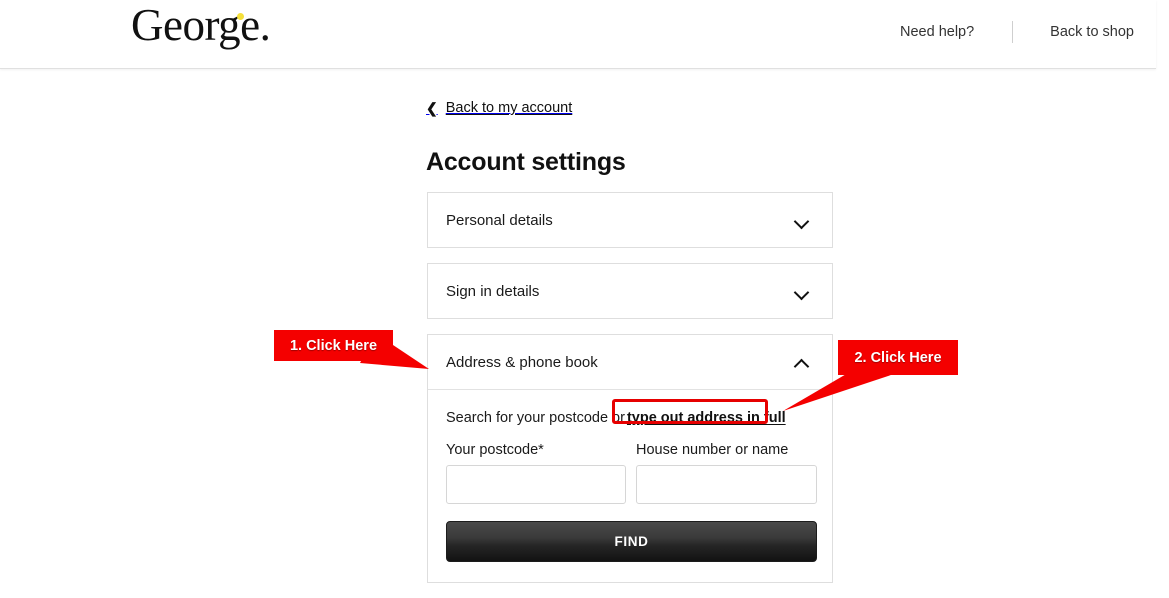  I want to click on back-to-shop-link: Back to shop, so click(1073, 32).